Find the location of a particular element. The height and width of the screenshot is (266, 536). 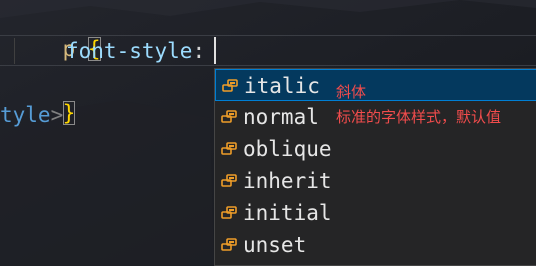

suggestion-oblique: oblique is located at coordinates (375, 149).